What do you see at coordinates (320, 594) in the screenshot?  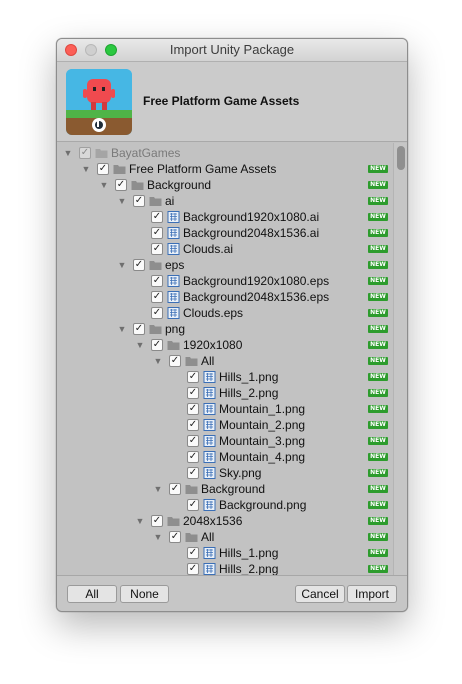 I see `cancel-button: Cancel` at bounding box center [320, 594].